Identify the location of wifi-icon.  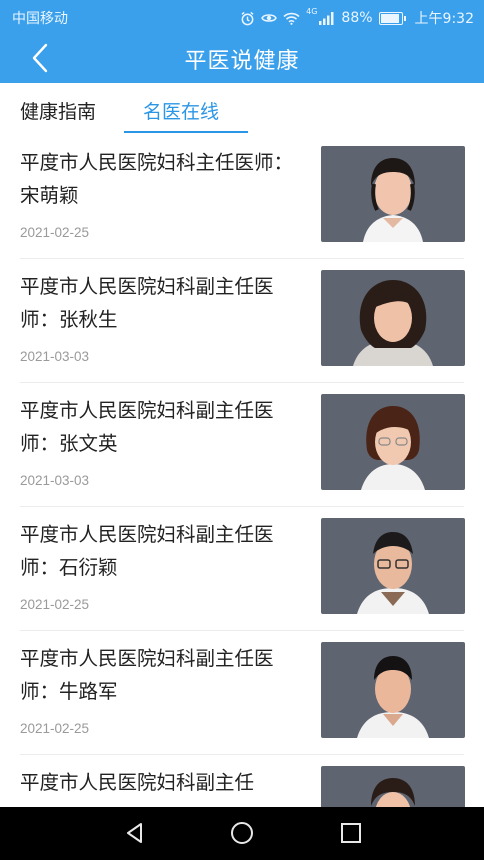
(291, 18).